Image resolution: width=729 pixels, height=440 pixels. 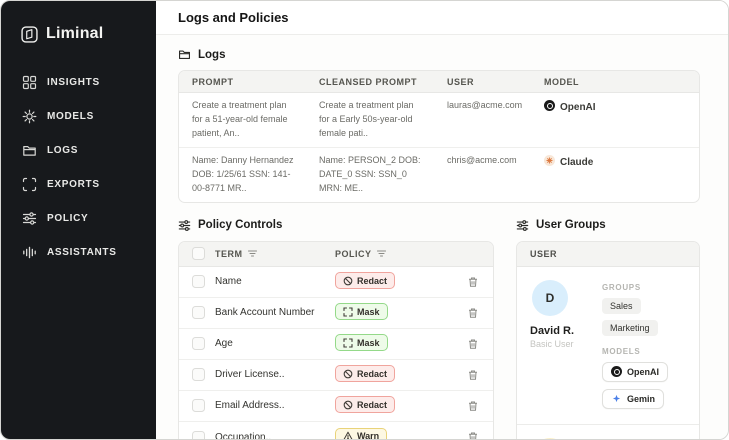 What do you see at coordinates (29, 252) in the screenshot?
I see `waveform-icon` at bounding box center [29, 252].